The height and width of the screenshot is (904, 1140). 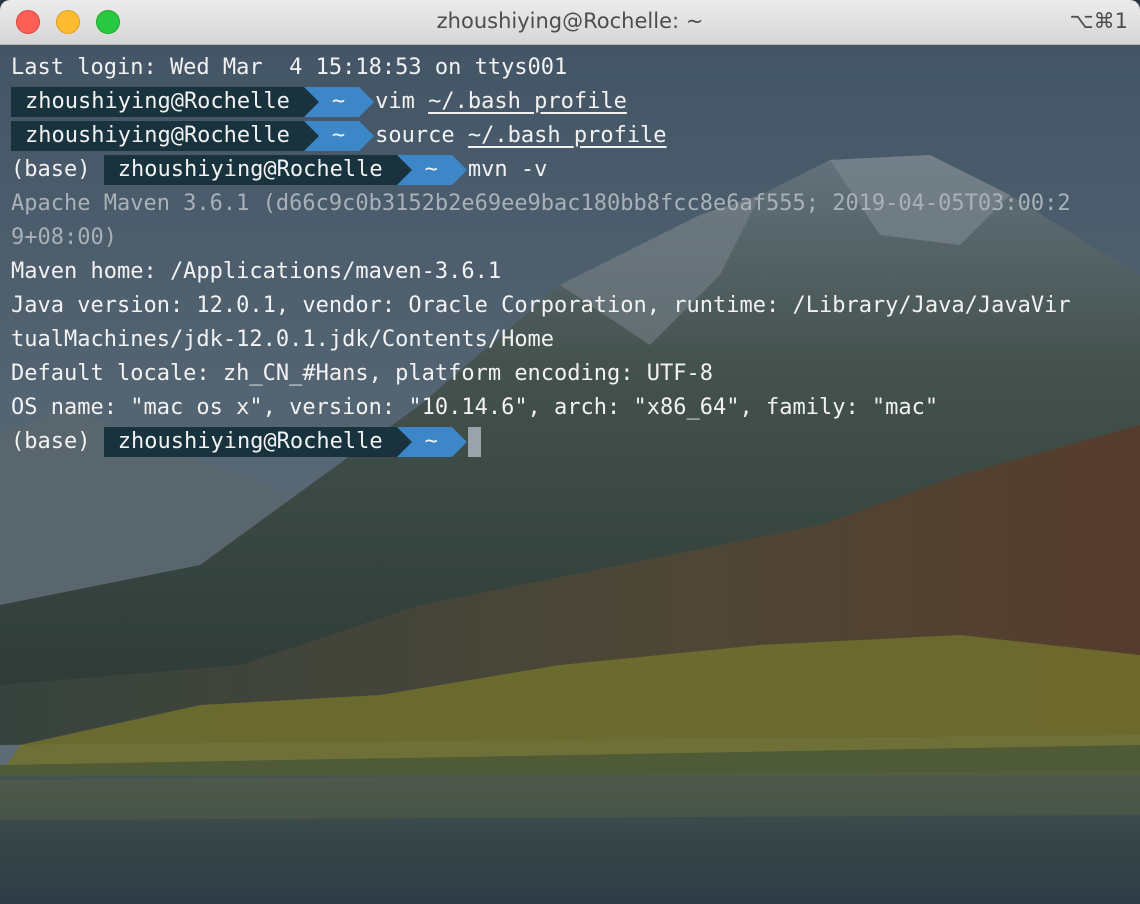 I want to click on command-line-3: (base) zhoushiying@Rochelle ~ mvn -v, so click(x=279, y=170).